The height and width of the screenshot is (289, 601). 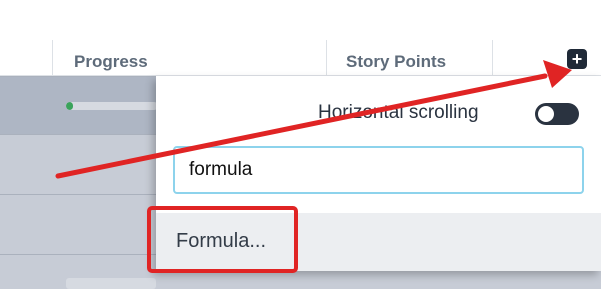 What do you see at coordinates (70, 106) in the screenshot?
I see `progress-fill` at bounding box center [70, 106].